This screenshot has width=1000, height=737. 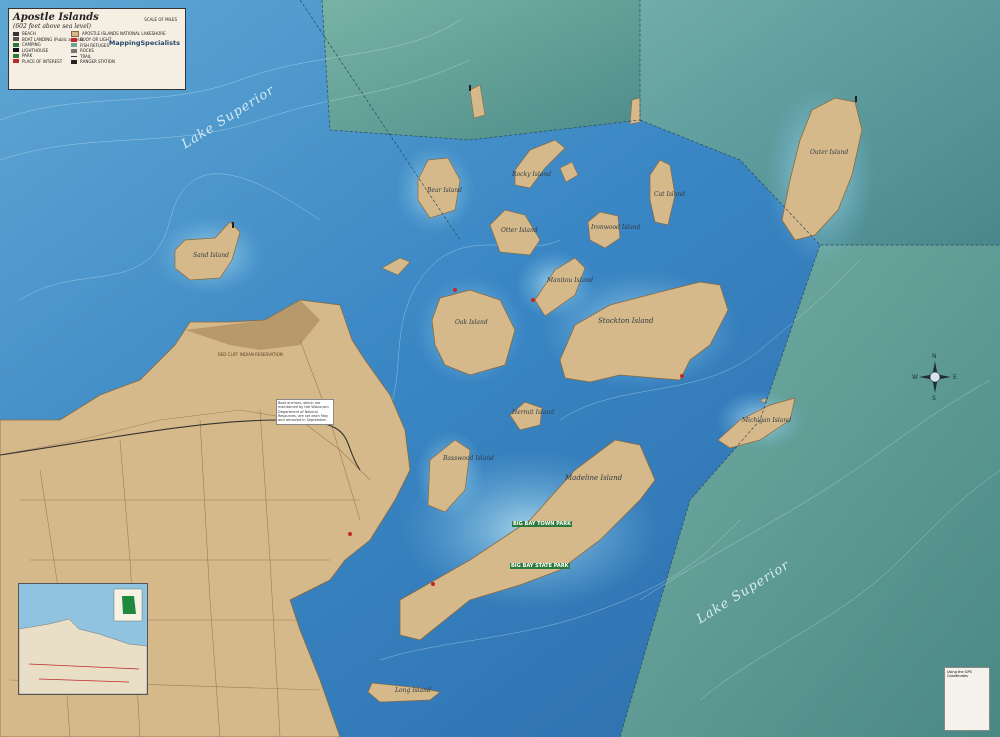 I want to click on stockton-island-label: Stockton Island, so click(x=626, y=321).